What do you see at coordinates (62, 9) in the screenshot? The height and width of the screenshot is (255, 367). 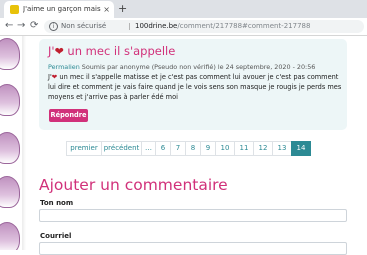 I see `tab-title: J'aime un garçon mais je ne sais pas` at bounding box center [62, 9].